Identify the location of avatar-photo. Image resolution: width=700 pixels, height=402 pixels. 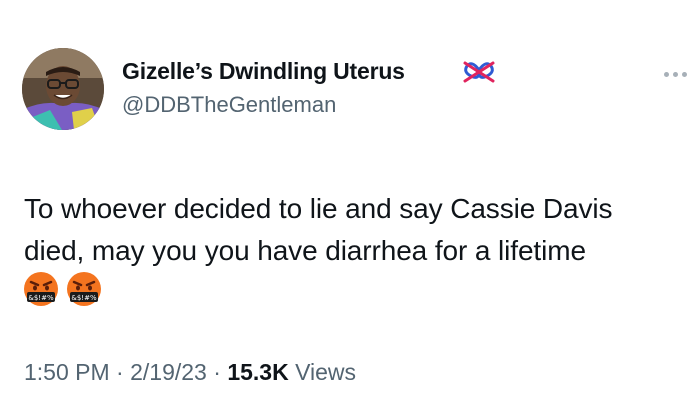
(63, 89).